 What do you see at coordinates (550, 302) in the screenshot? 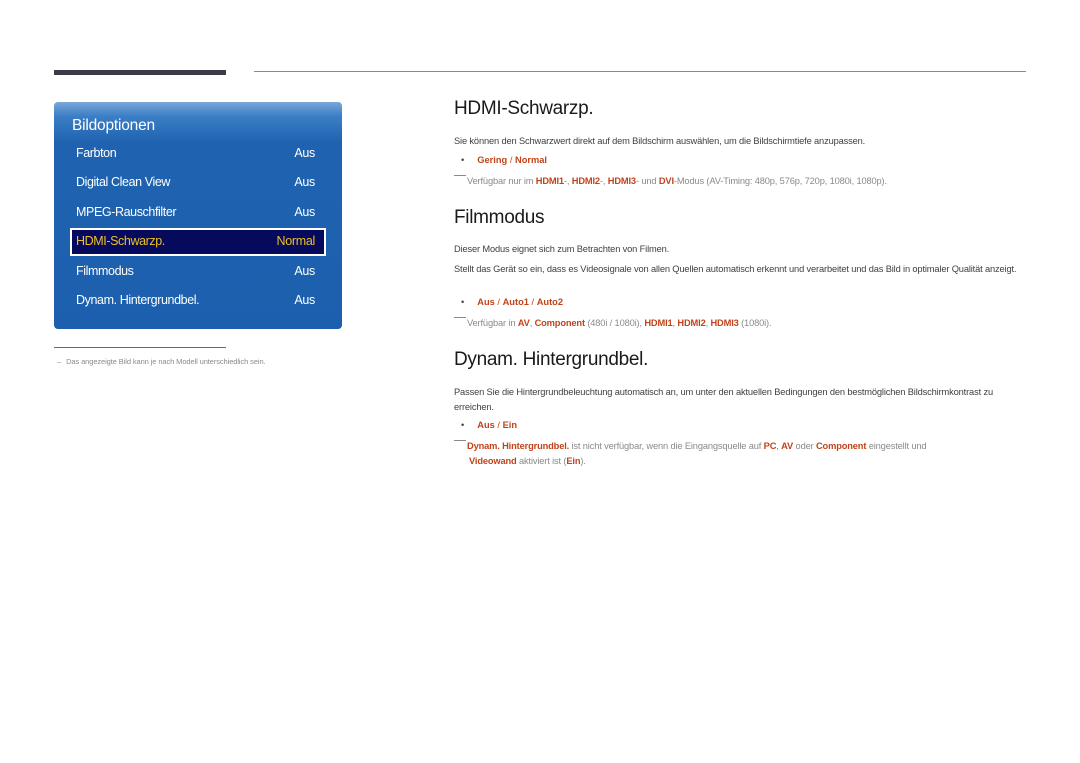
I see `option: Auto2` at bounding box center [550, 302].